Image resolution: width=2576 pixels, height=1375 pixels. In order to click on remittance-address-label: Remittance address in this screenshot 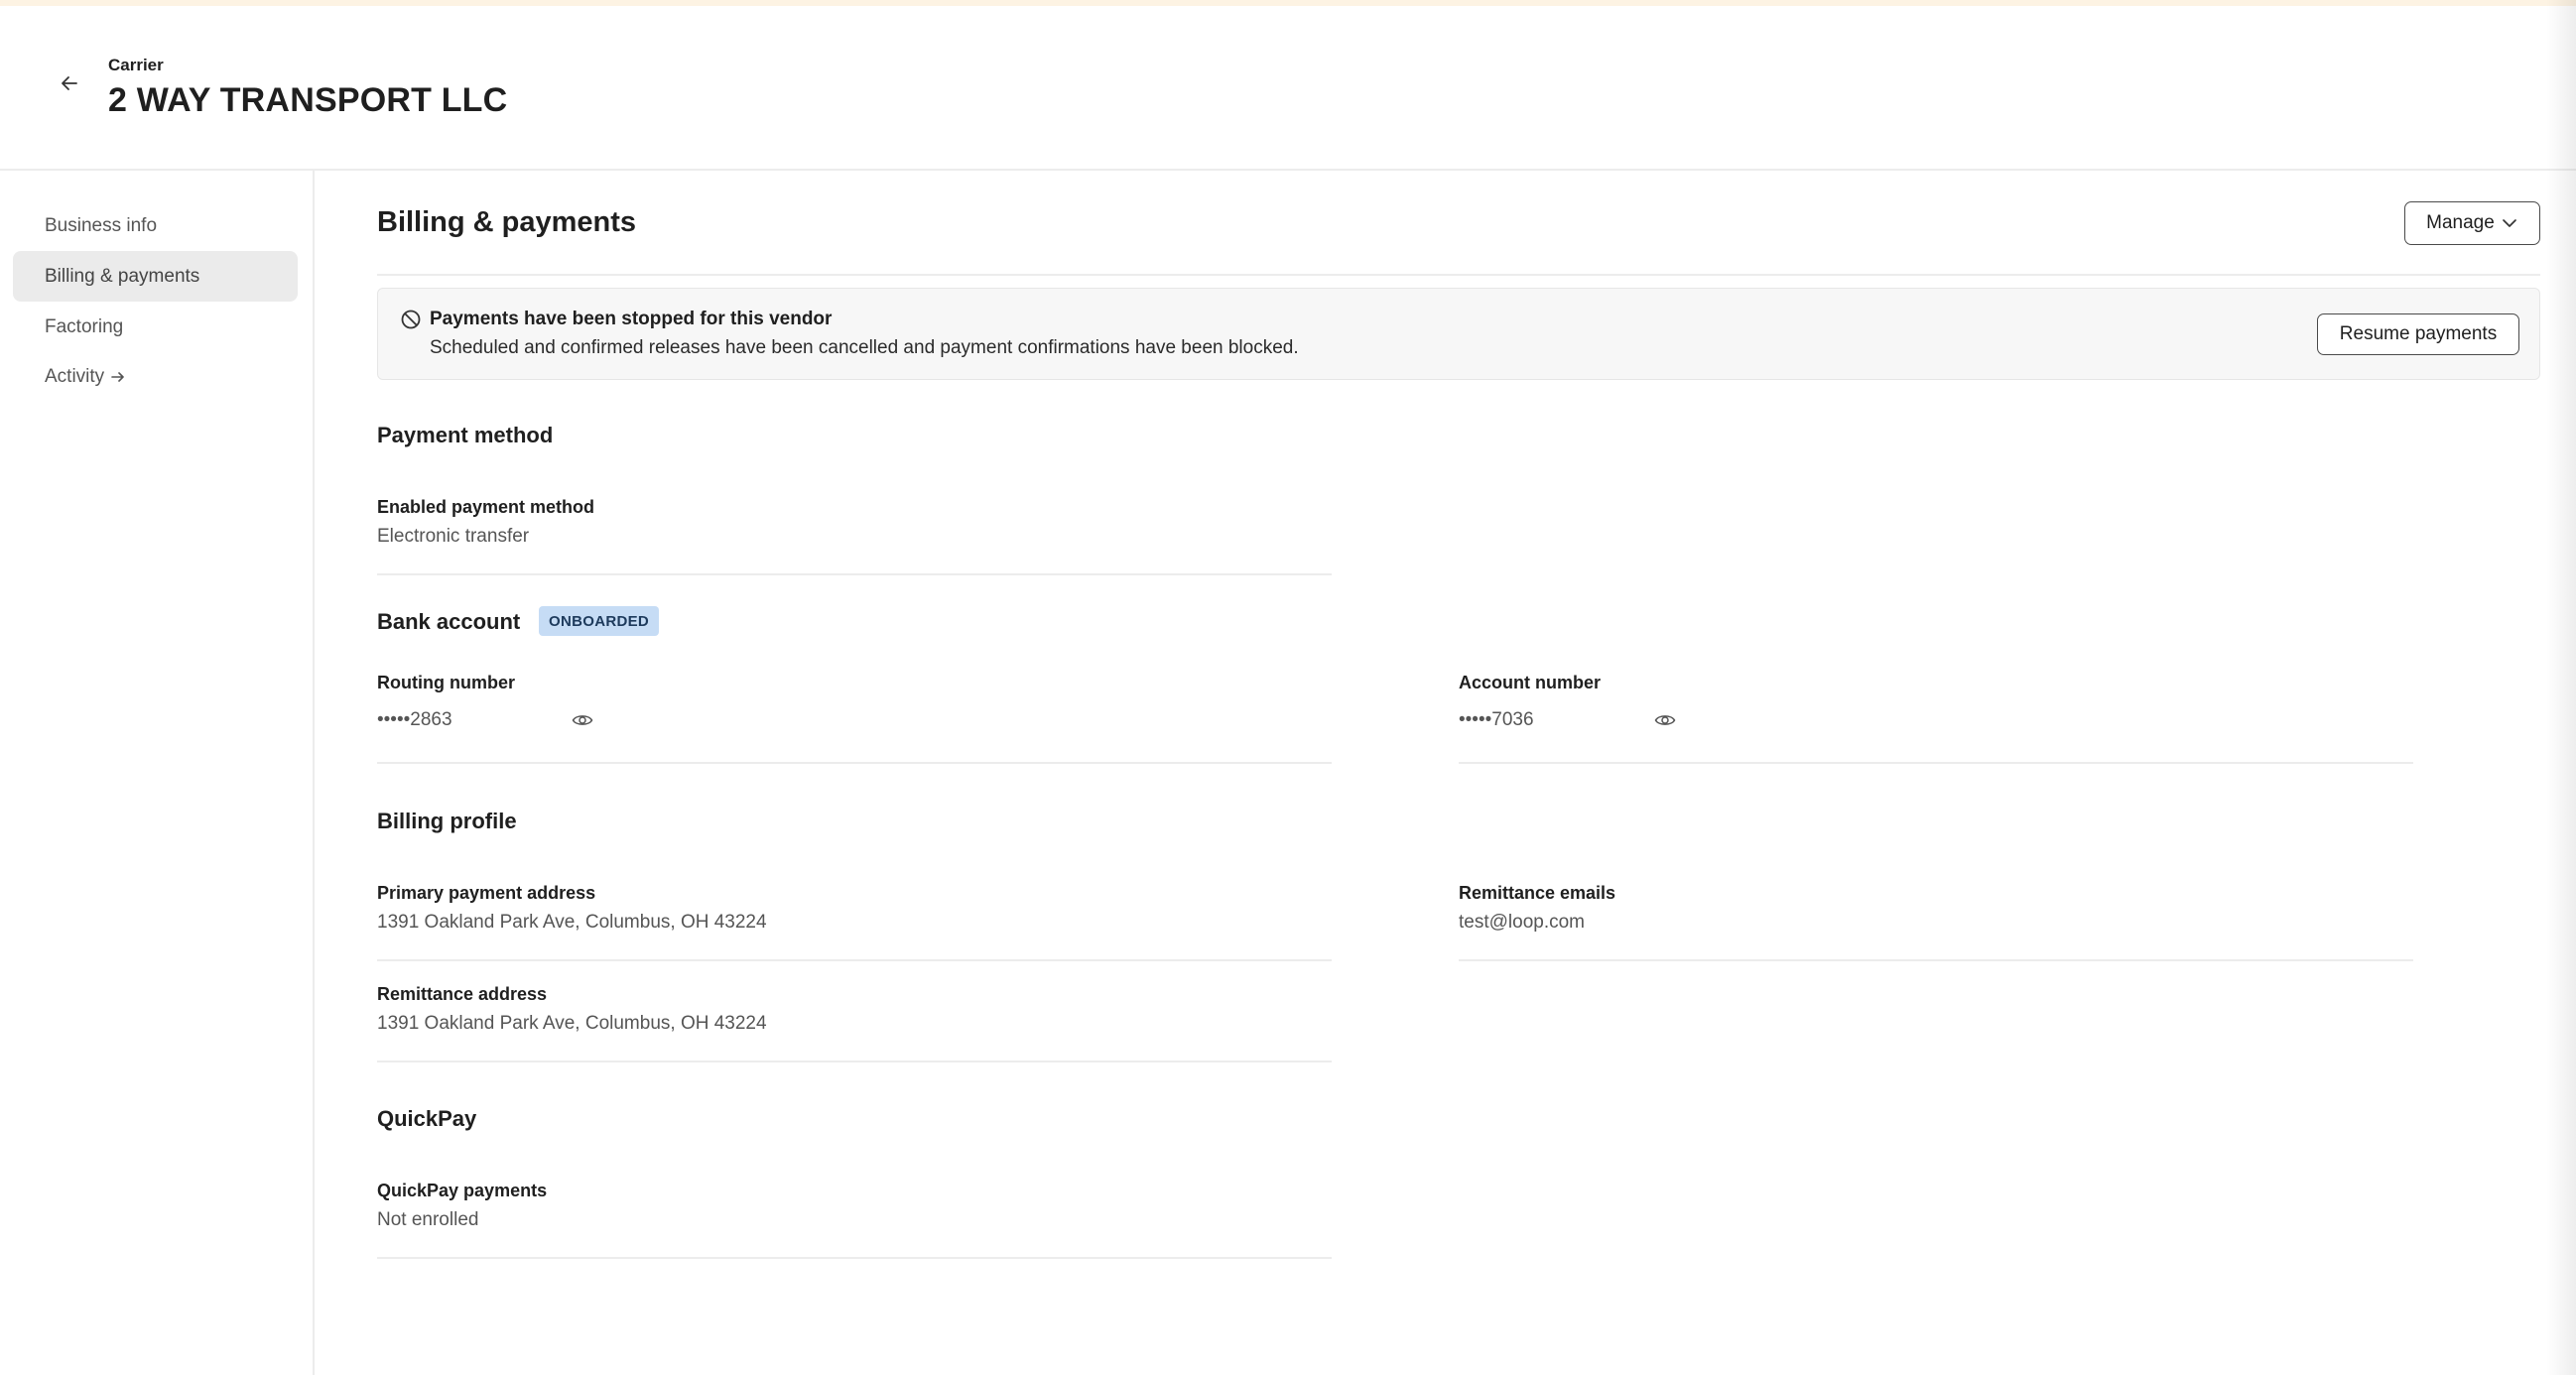, I will do `click(463, 994)`.